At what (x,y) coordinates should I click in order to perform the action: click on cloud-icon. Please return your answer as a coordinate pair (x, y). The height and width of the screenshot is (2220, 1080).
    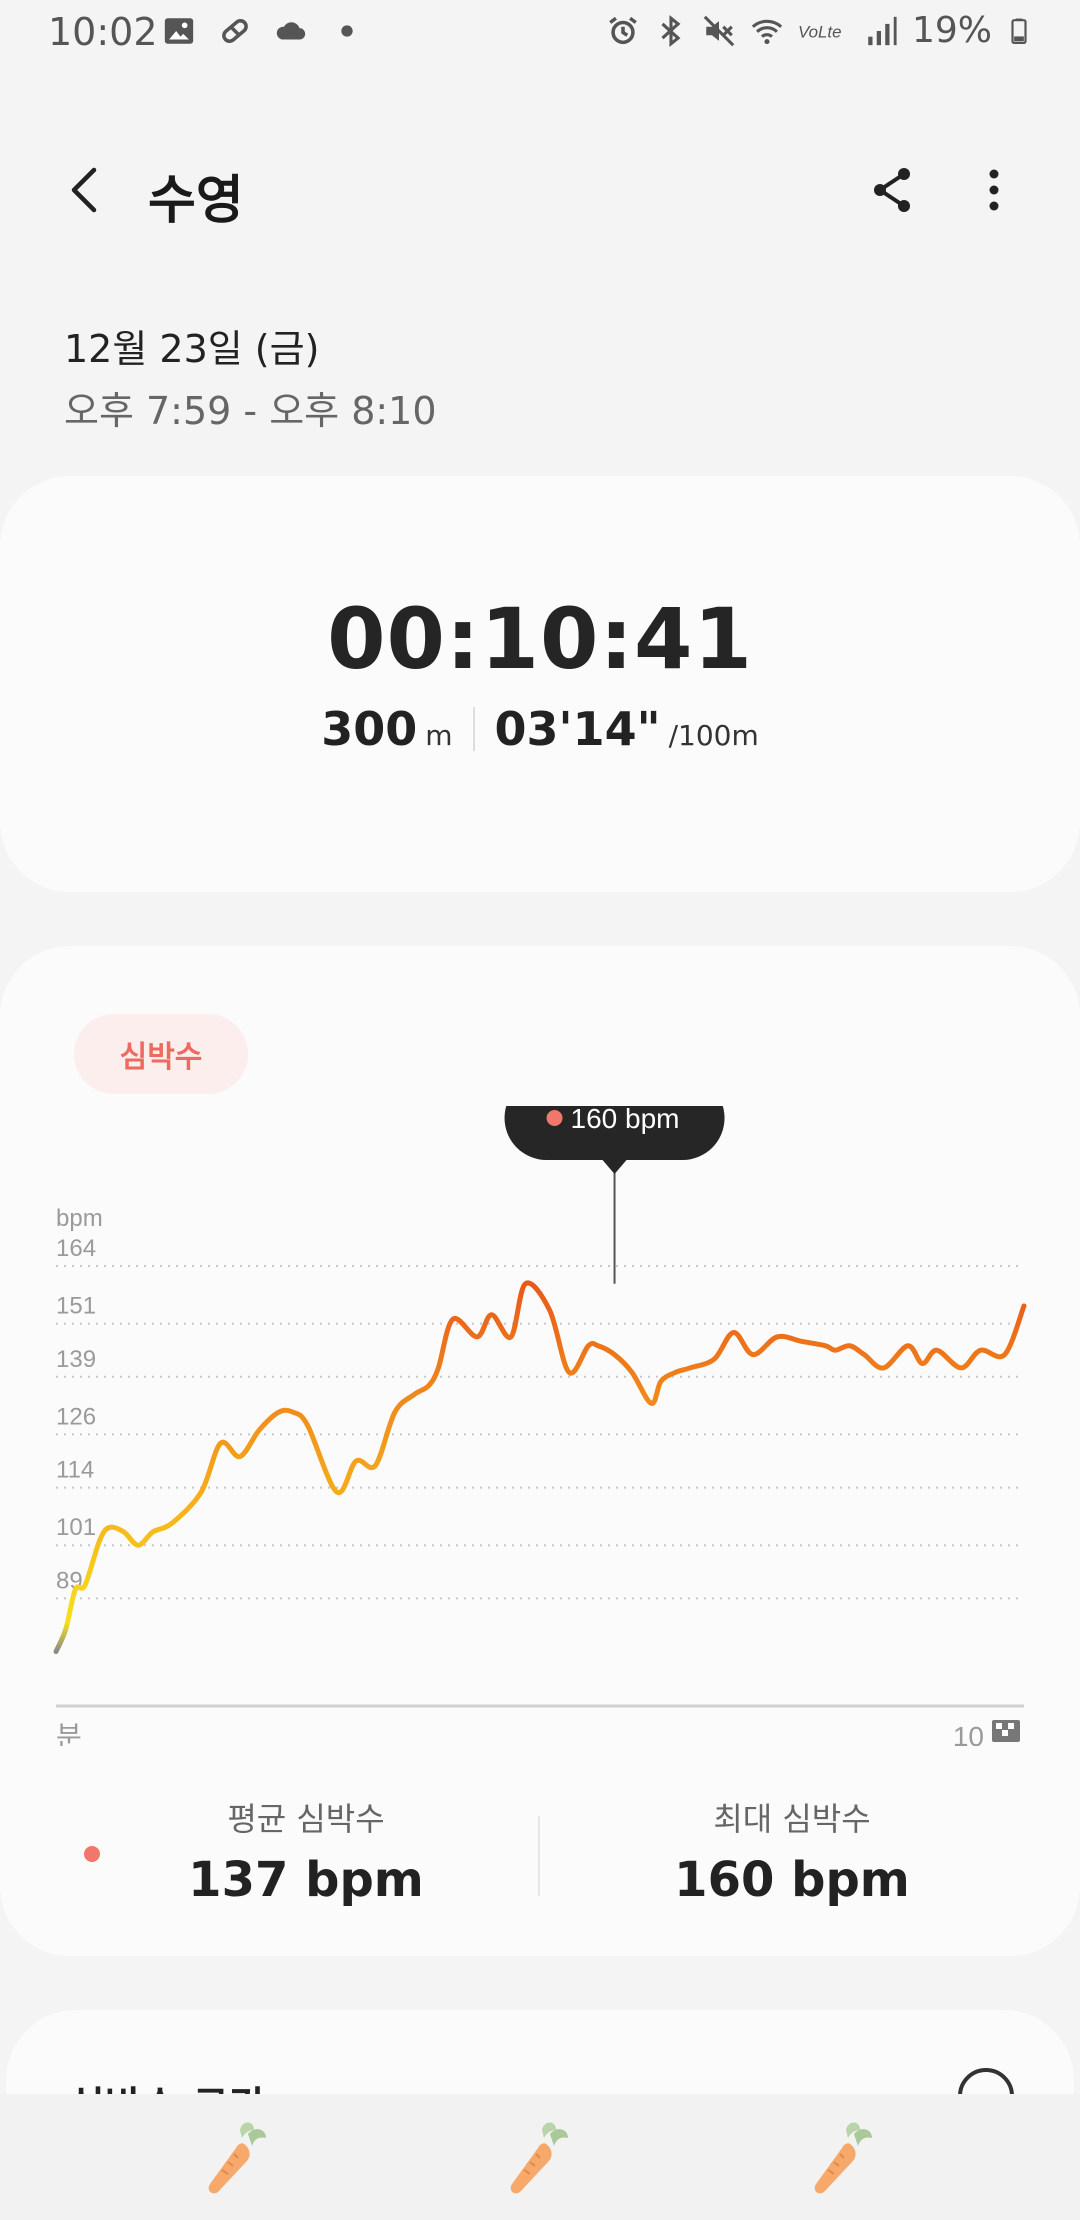
    Looking at the image, I should click on (291, 31).